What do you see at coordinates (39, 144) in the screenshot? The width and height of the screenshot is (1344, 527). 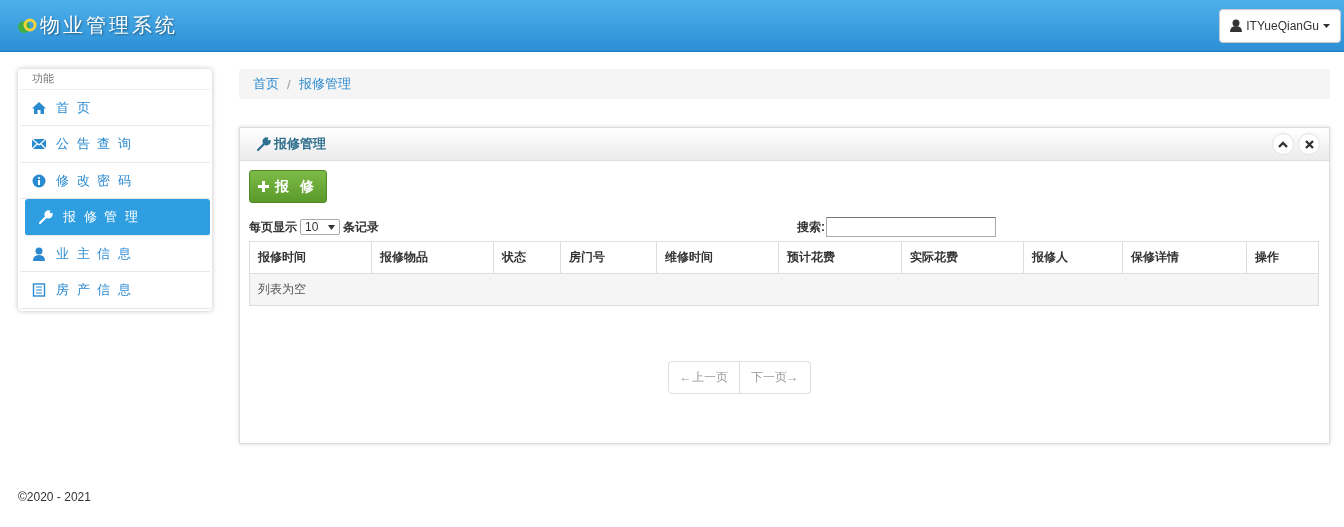 I see `envelope-icon` at bounding box center [39, 144].